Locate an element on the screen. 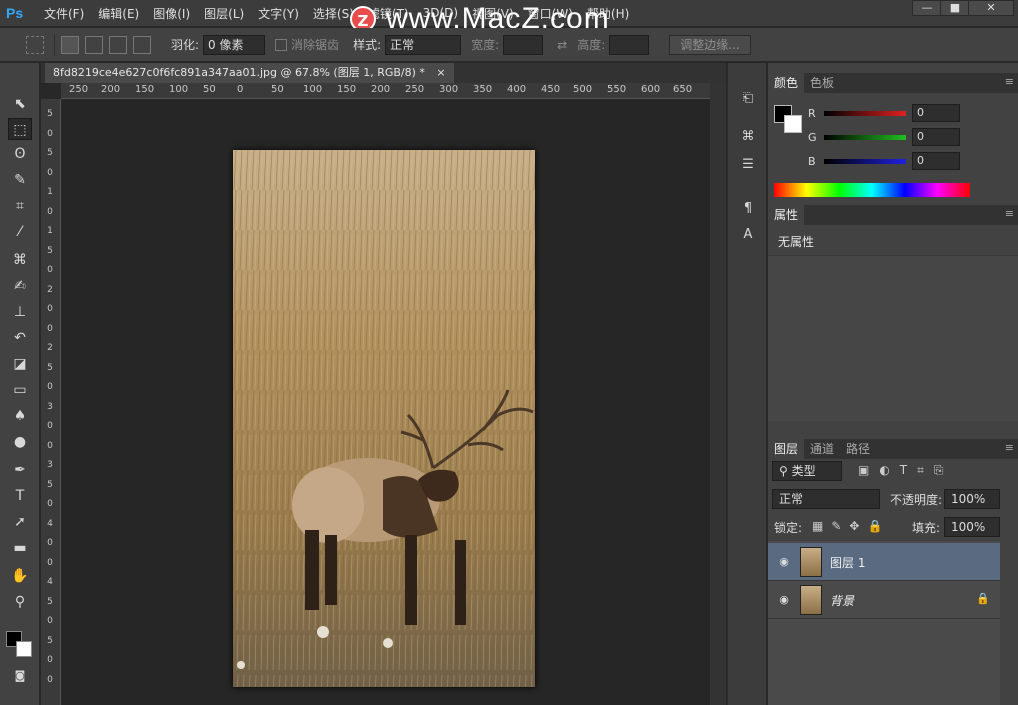 This screenshot has width=1018, height=705. layers-panel-tabs: 图层 通道 路径 ≡ is located at coordinates (893, 449).